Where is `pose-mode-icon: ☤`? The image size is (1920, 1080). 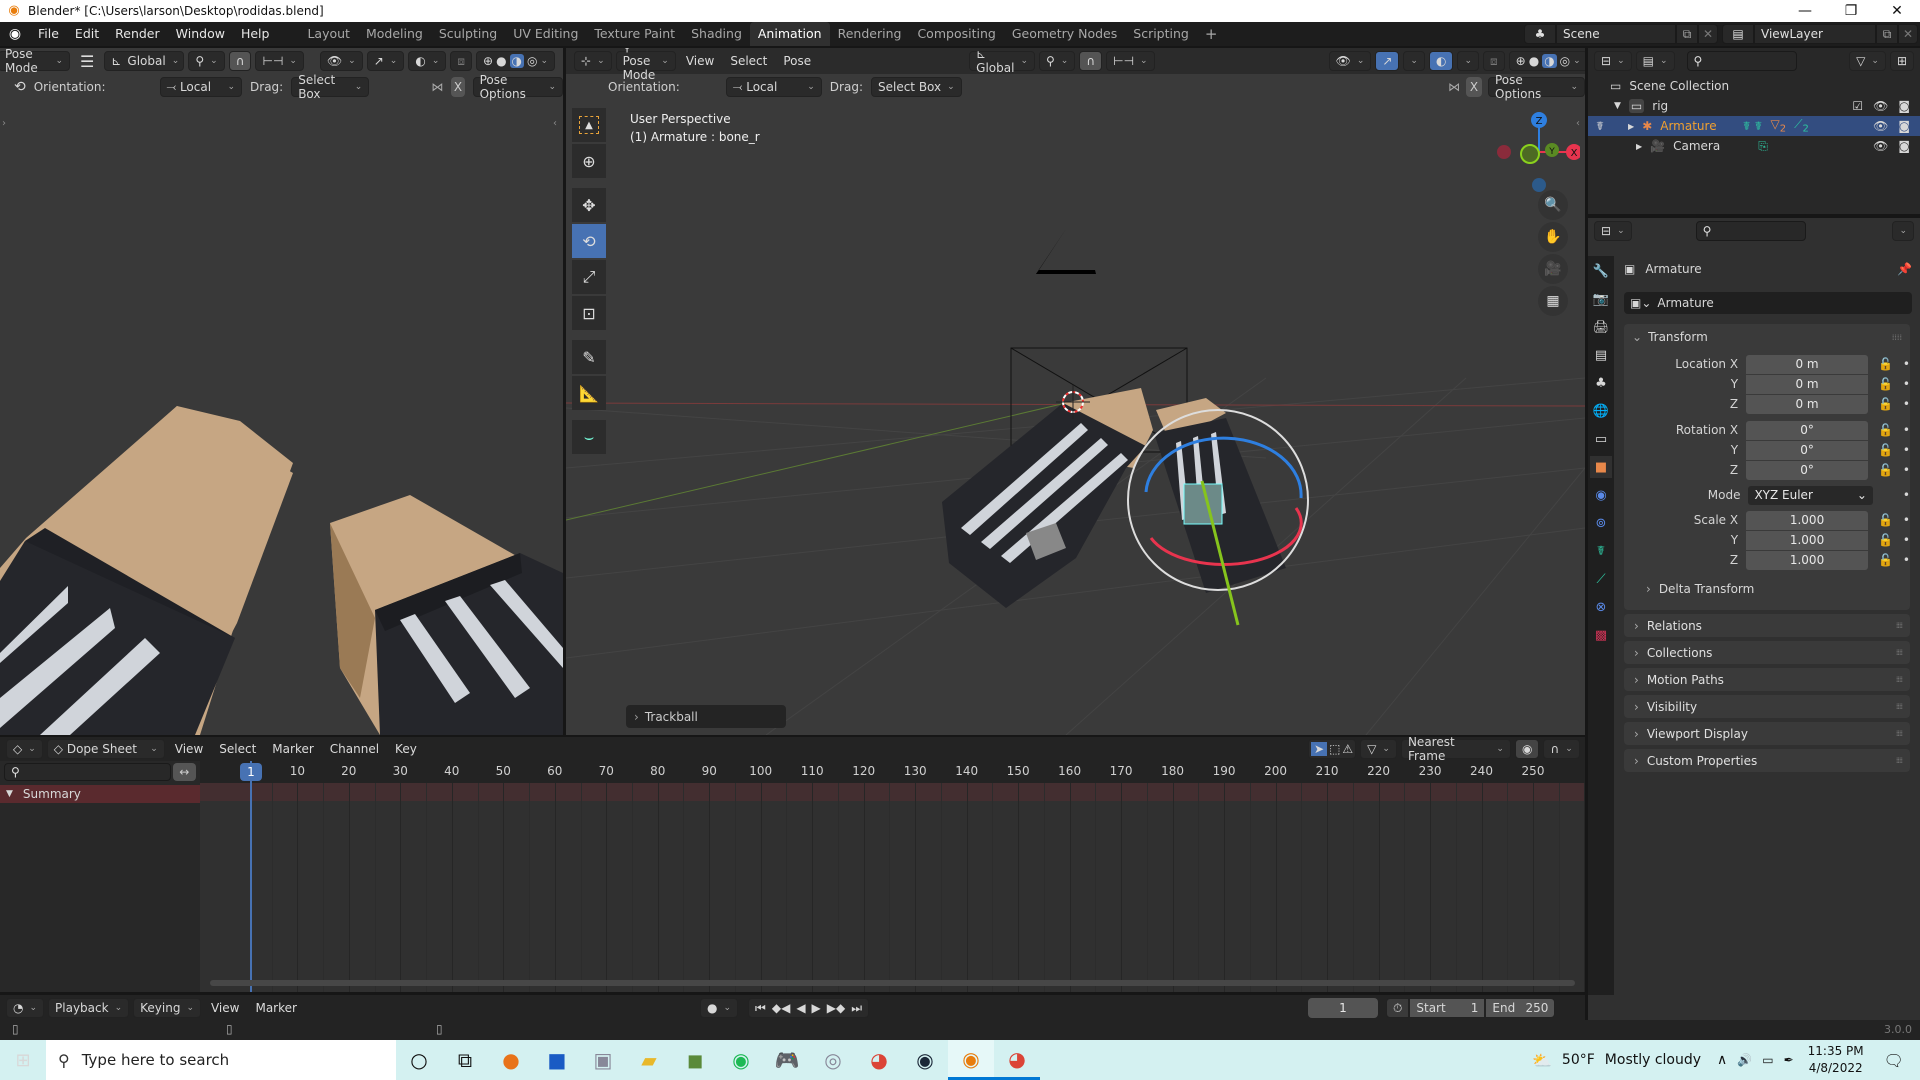 pose-mode-icon: ☤ is located at coordinates (1600, 126).